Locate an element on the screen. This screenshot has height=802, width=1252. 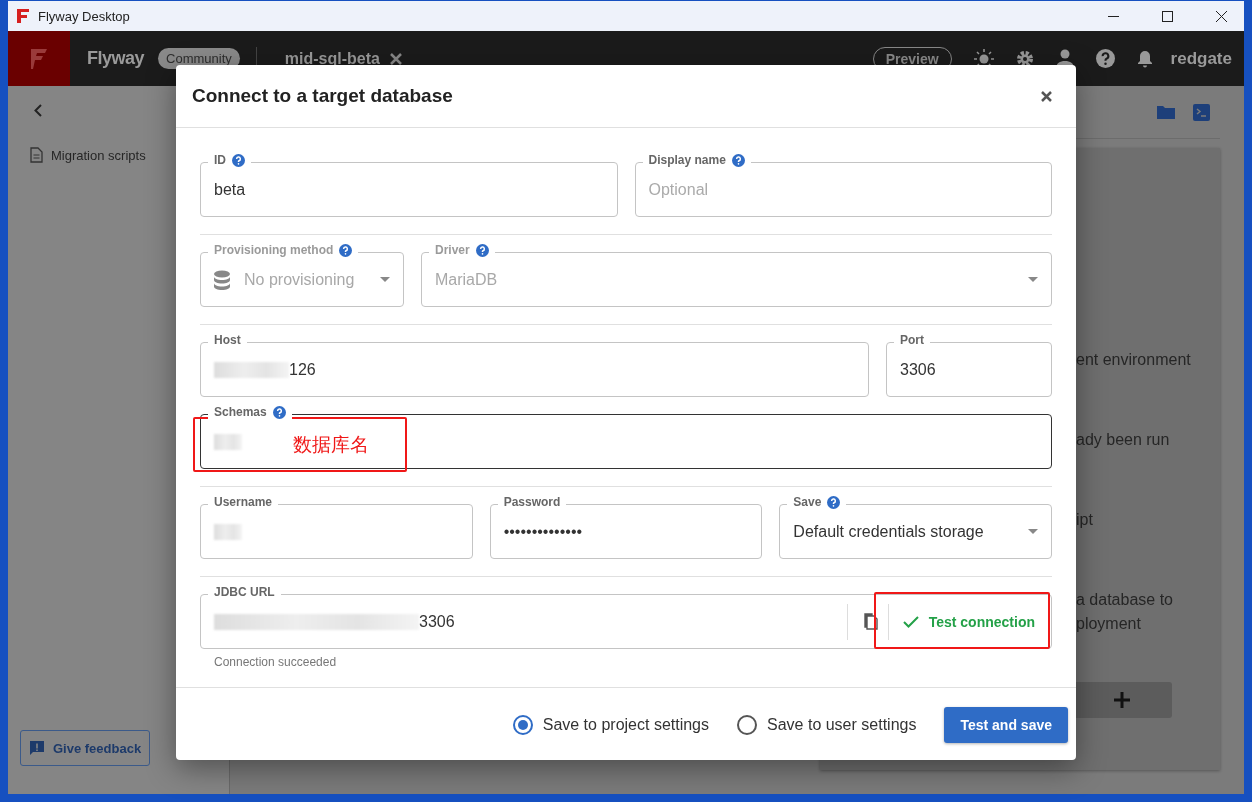
minimize-icon is located at coordinates (1113, 16).